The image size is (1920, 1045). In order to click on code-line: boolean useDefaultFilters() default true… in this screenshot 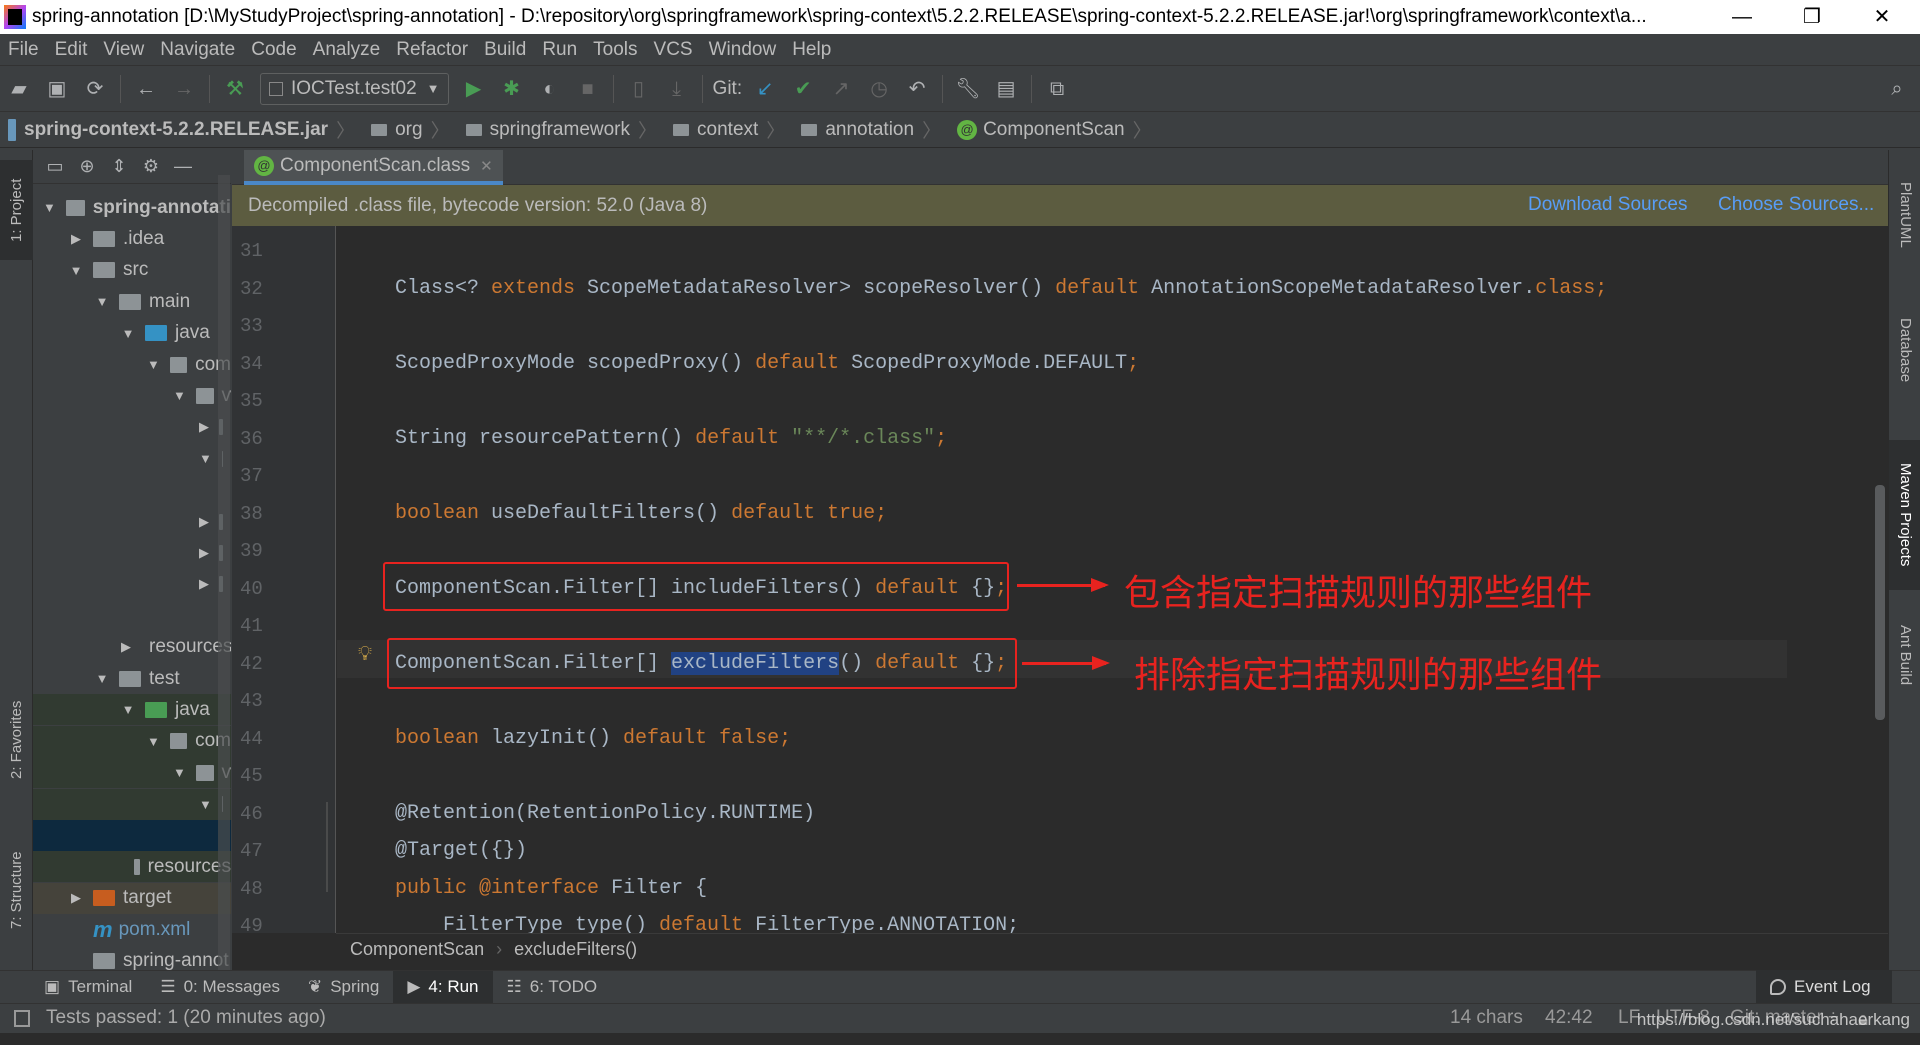, I will do `click(641, 514)`.